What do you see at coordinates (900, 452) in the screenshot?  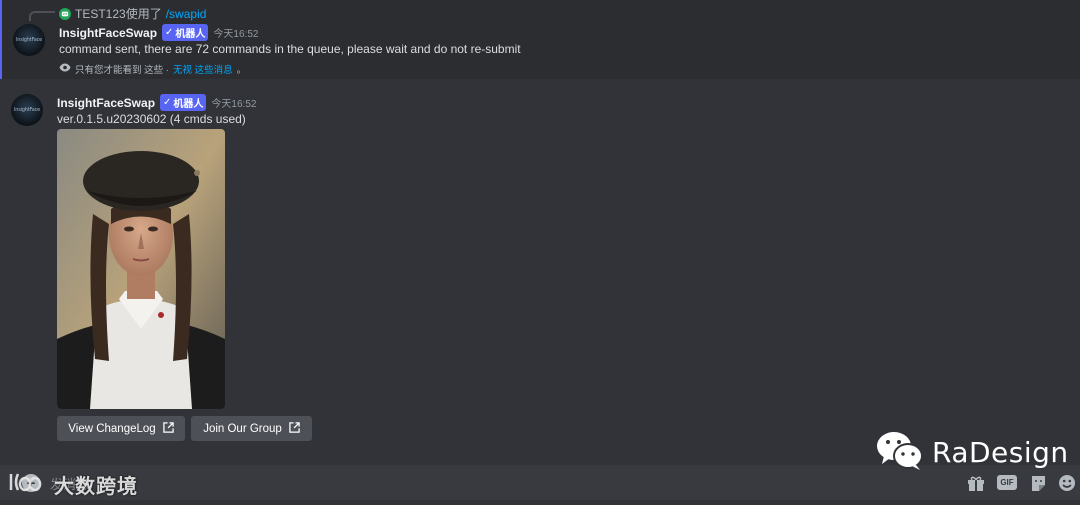 I see `wechat-icon` at bounding box center [900, 452].